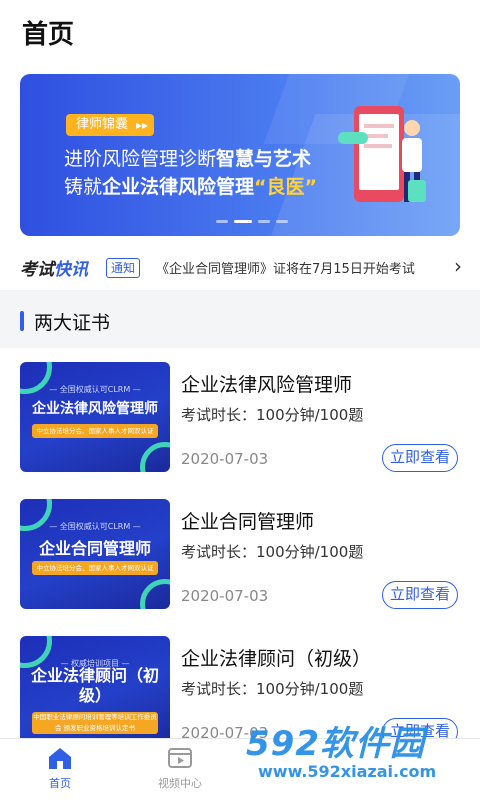 This screenshot has height=801, width=480. What do you see at coordinates (37, 270) in the screenshot?
I see `news-brand-part1: 考试` at bounding box center [37, 270].